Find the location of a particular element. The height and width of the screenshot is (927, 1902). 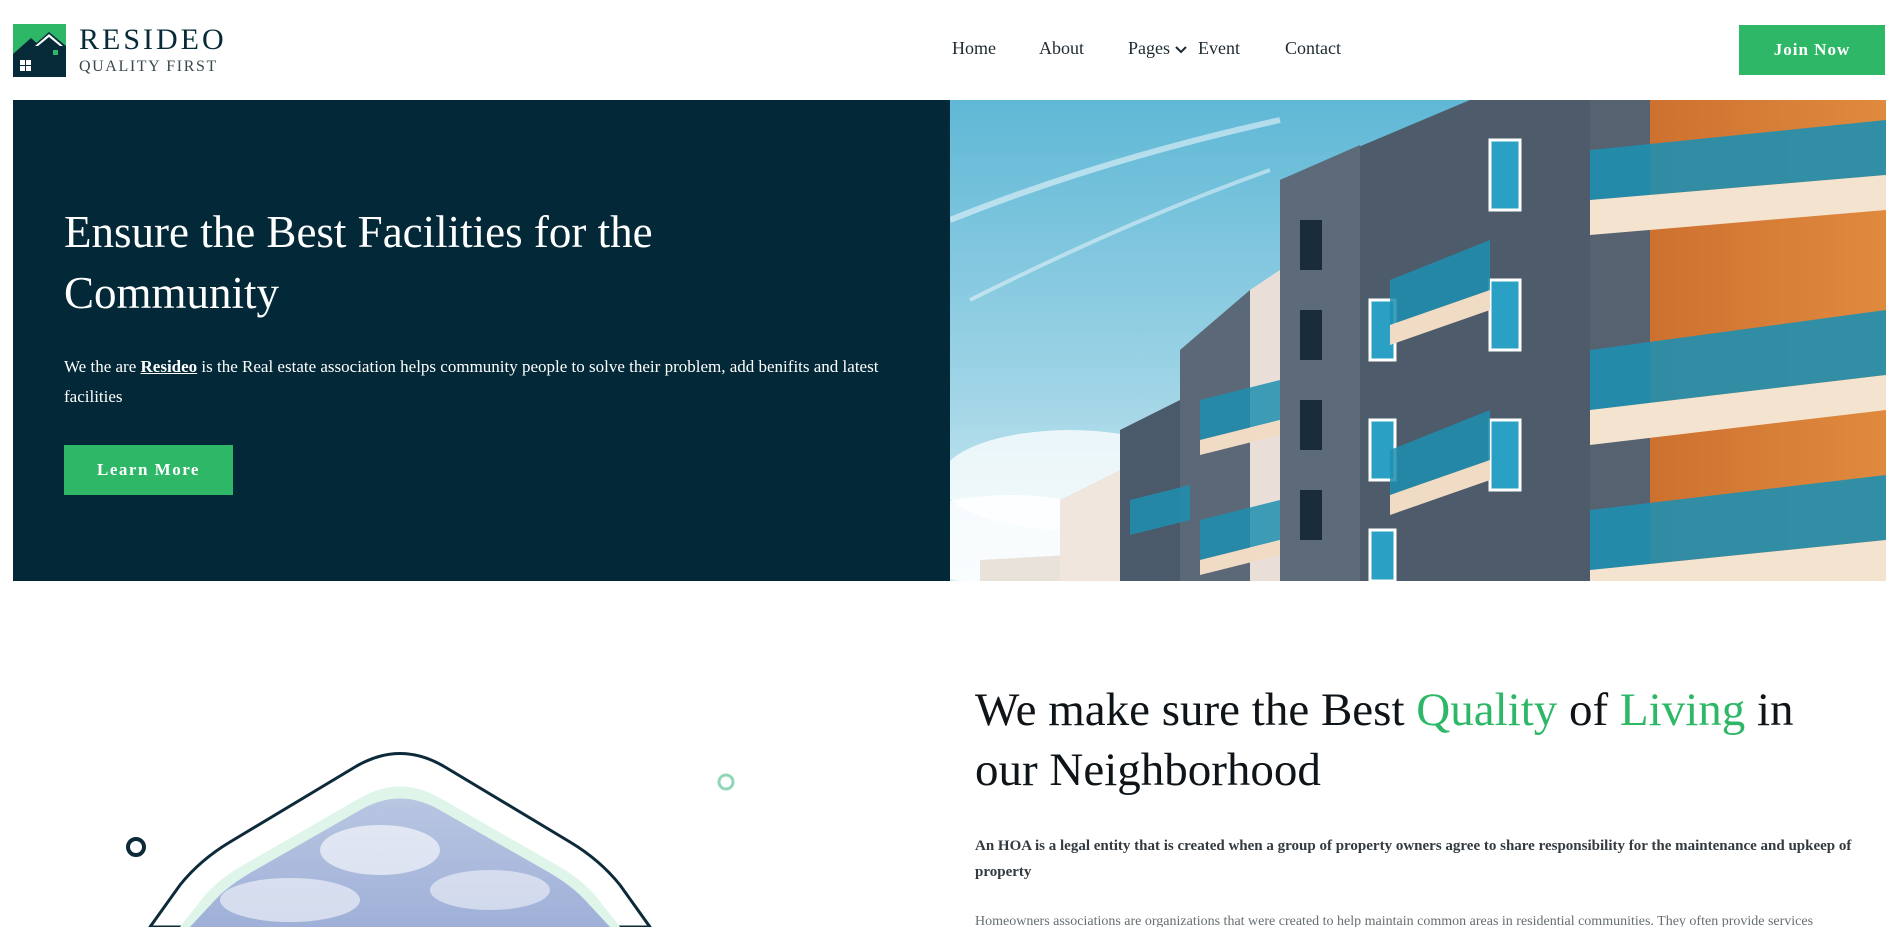

brand-name: RESIDEO is located at coordinates (153, 39).